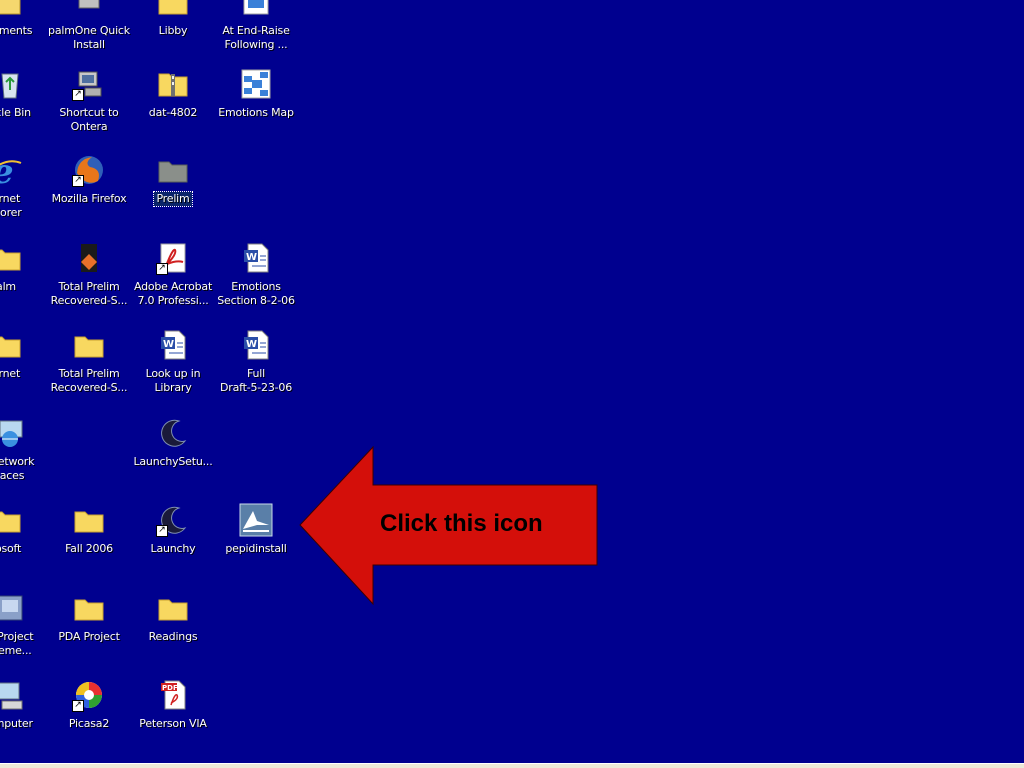  Describe the element at coordinates (173, 548) in the screenshot. I see `icon-label: Launchy` at that location.